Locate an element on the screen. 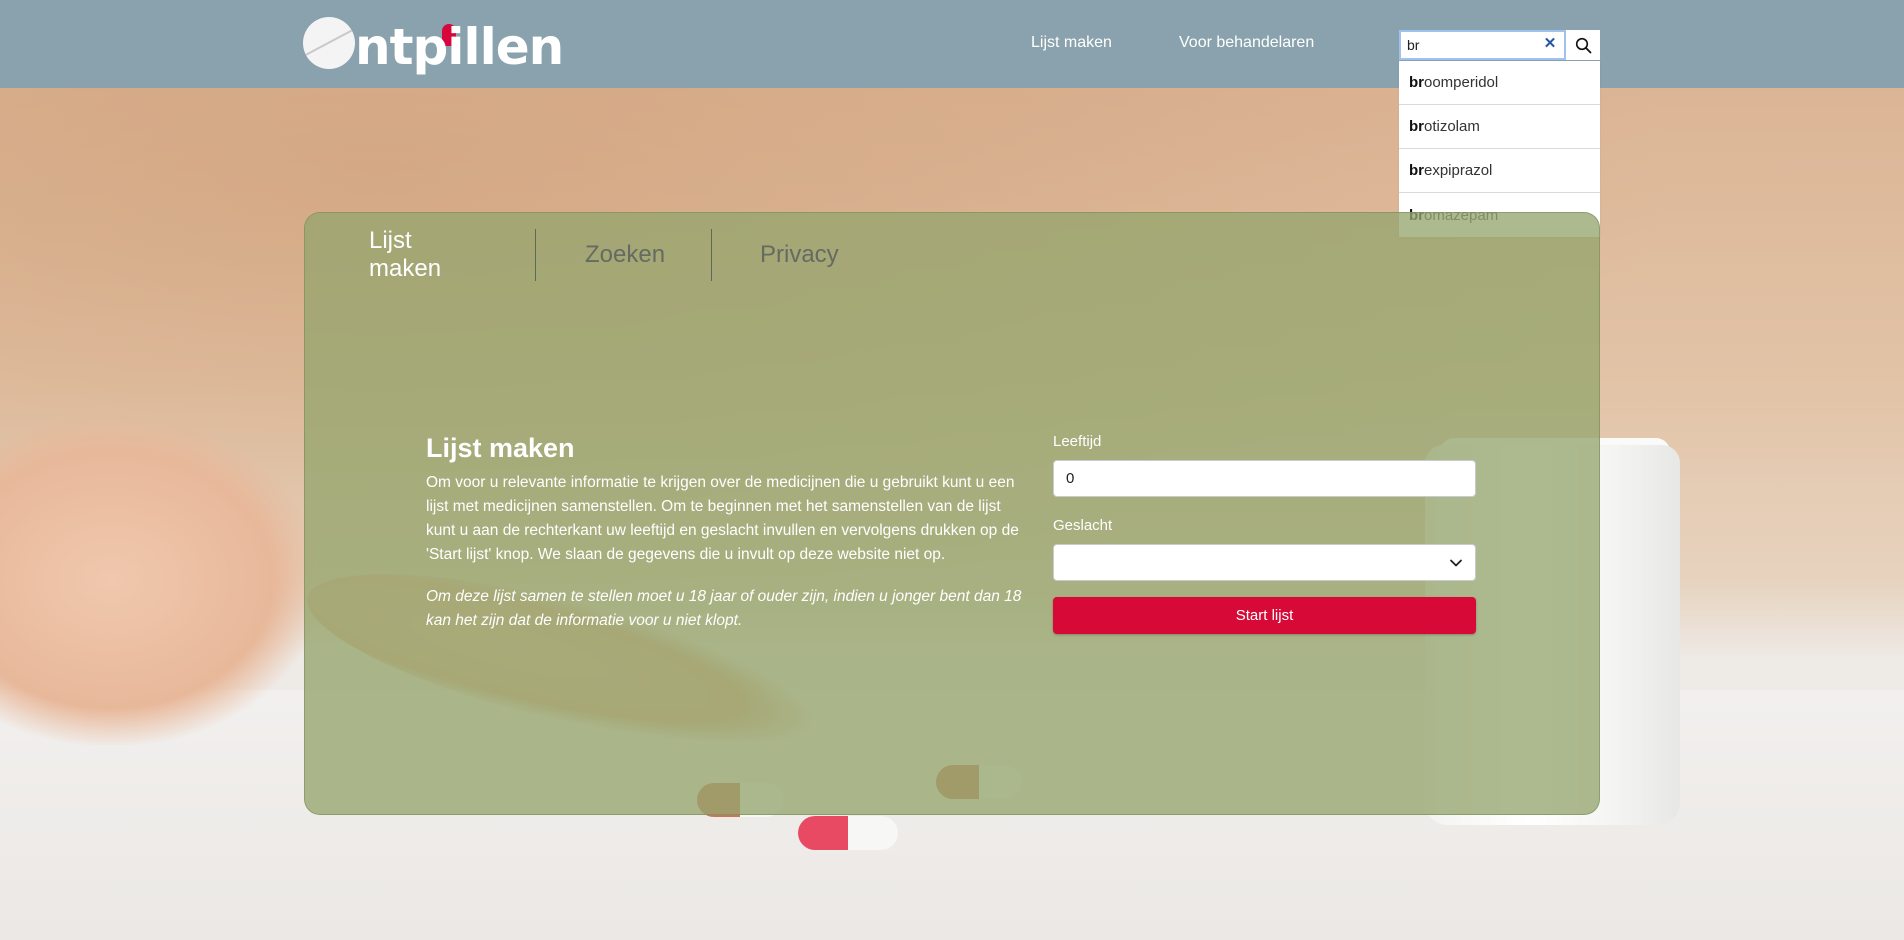 Image resolution: width=1904 pixels, height=940 pixels. tab-lijst-maken: Lijst maken is located at coordinates (405, 254).